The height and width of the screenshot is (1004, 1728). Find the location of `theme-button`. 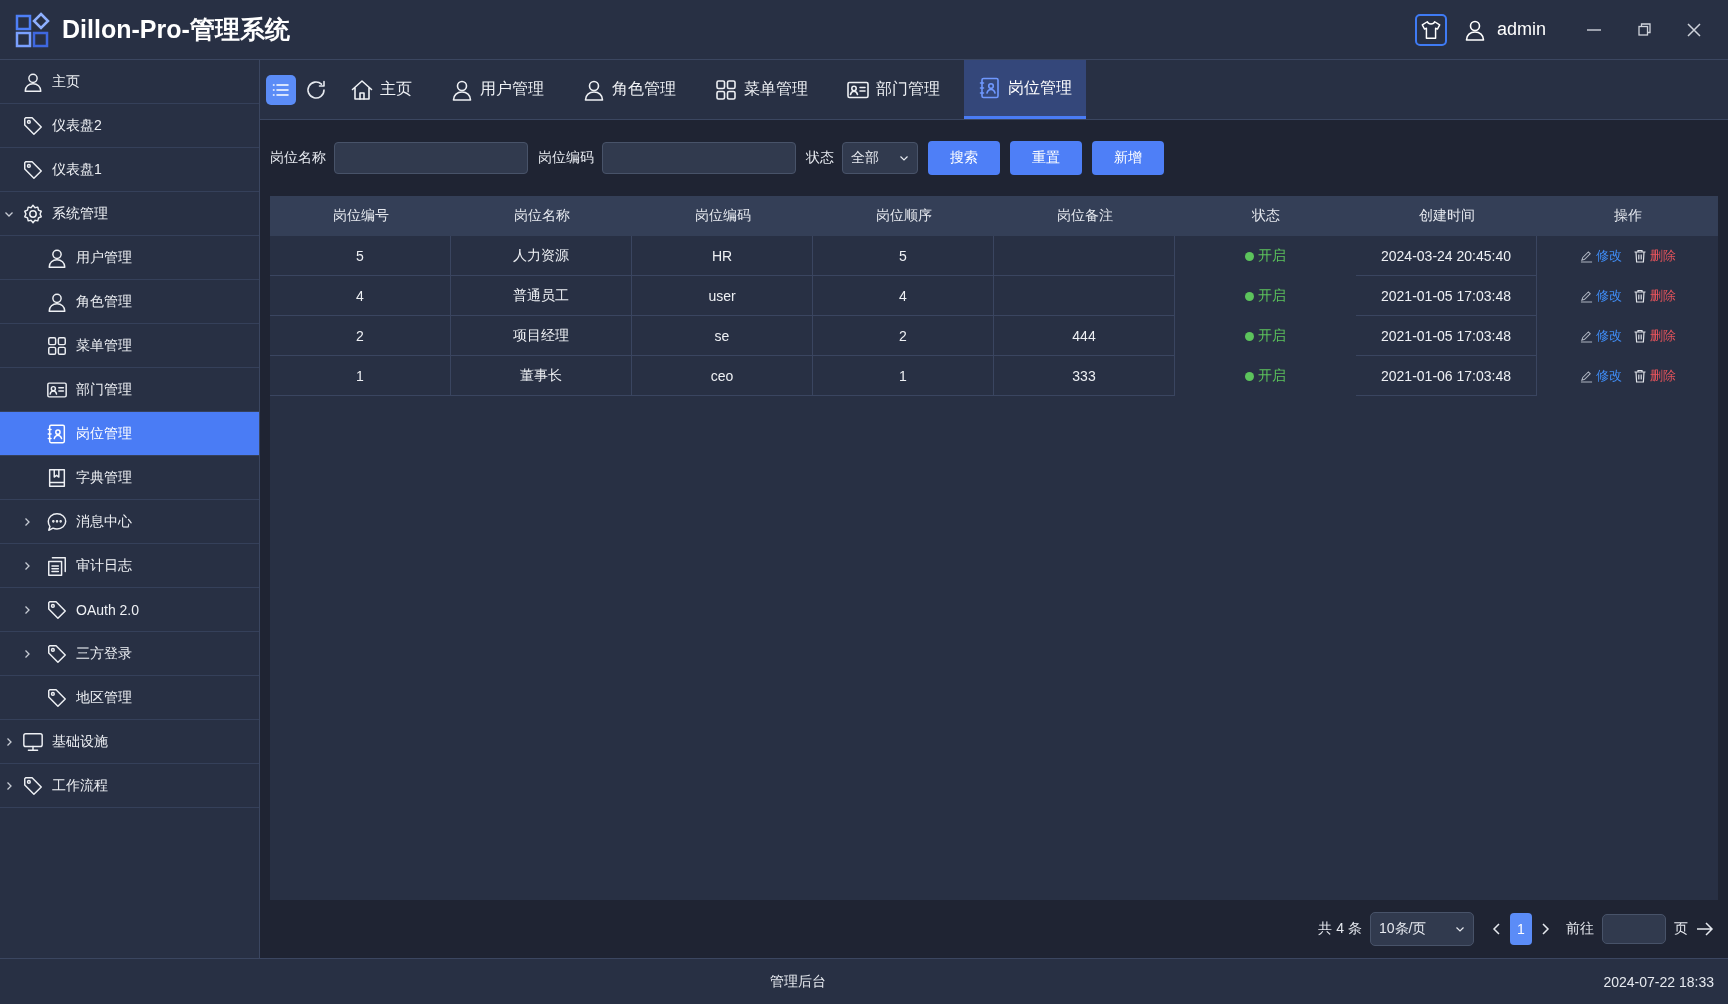

theme-button is located at coordinates (1430, 29).